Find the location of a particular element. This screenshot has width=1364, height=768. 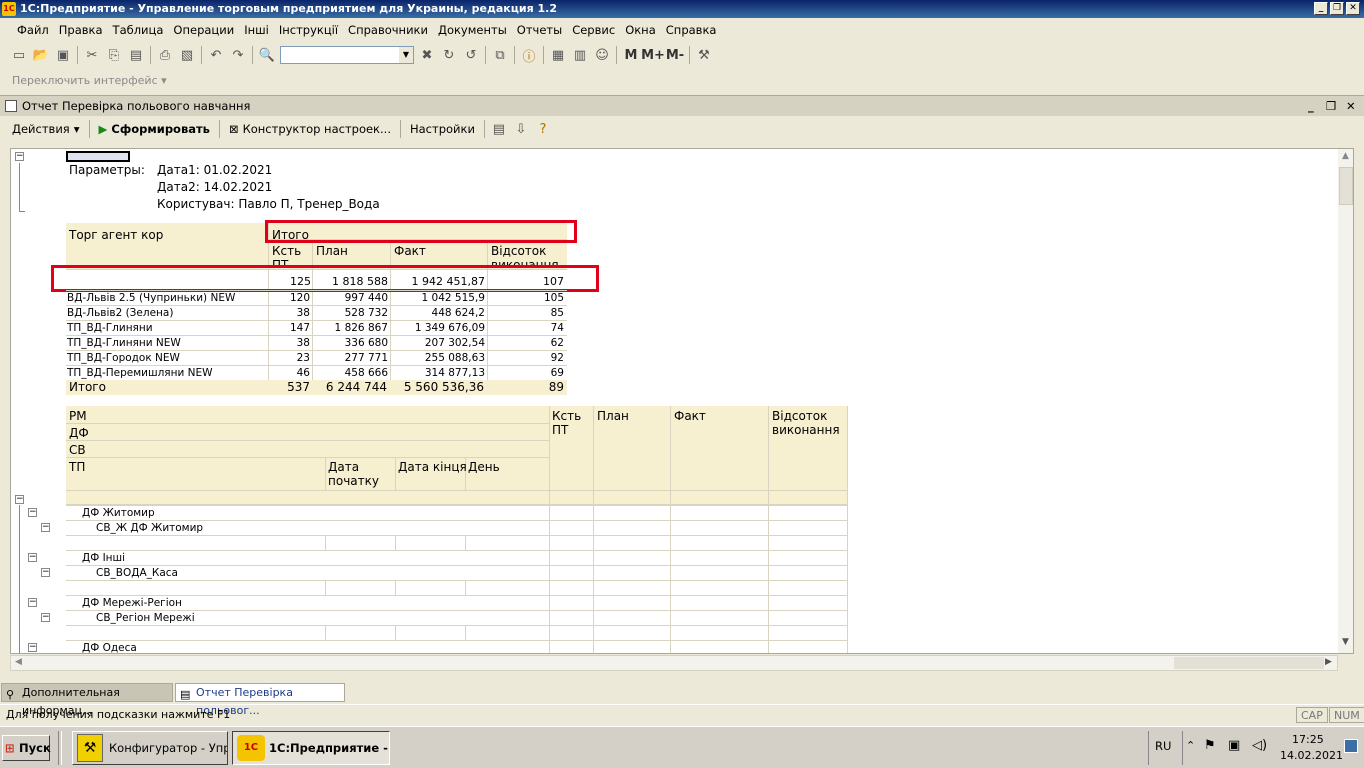

clock-date: 14.02.2021 is located at coordinates (1311, 755).